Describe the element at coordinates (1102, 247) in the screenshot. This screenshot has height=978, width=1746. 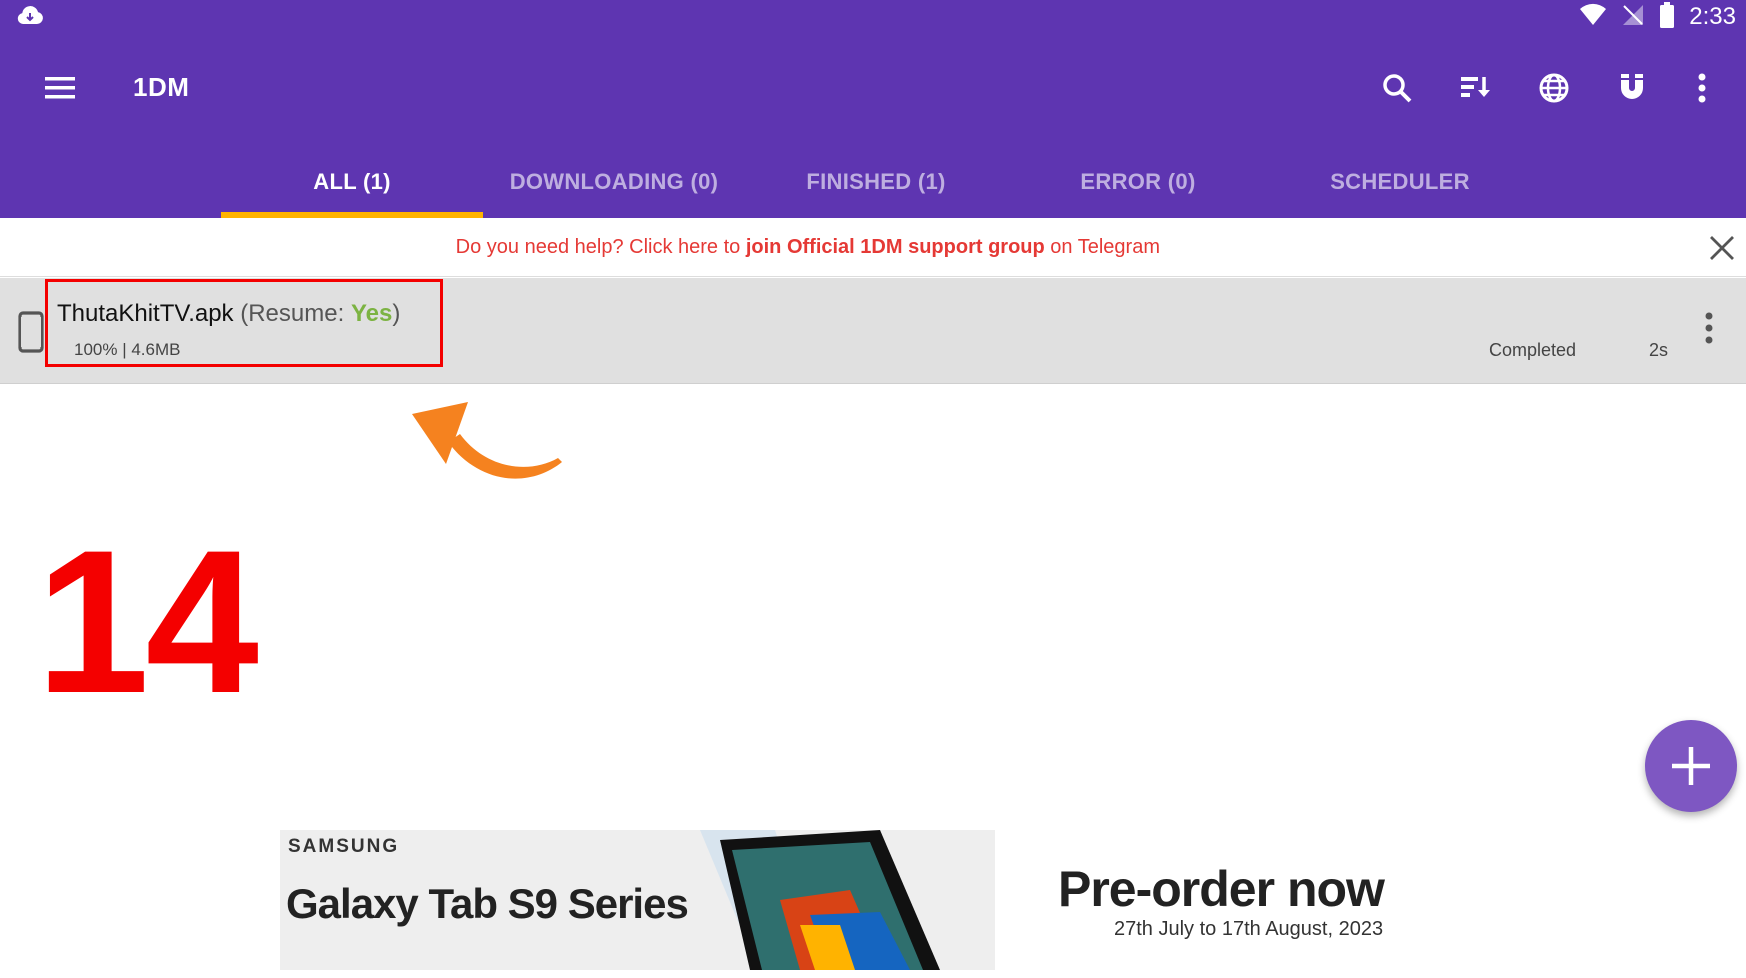
I see `help-suffix: on Telegram` at that location.